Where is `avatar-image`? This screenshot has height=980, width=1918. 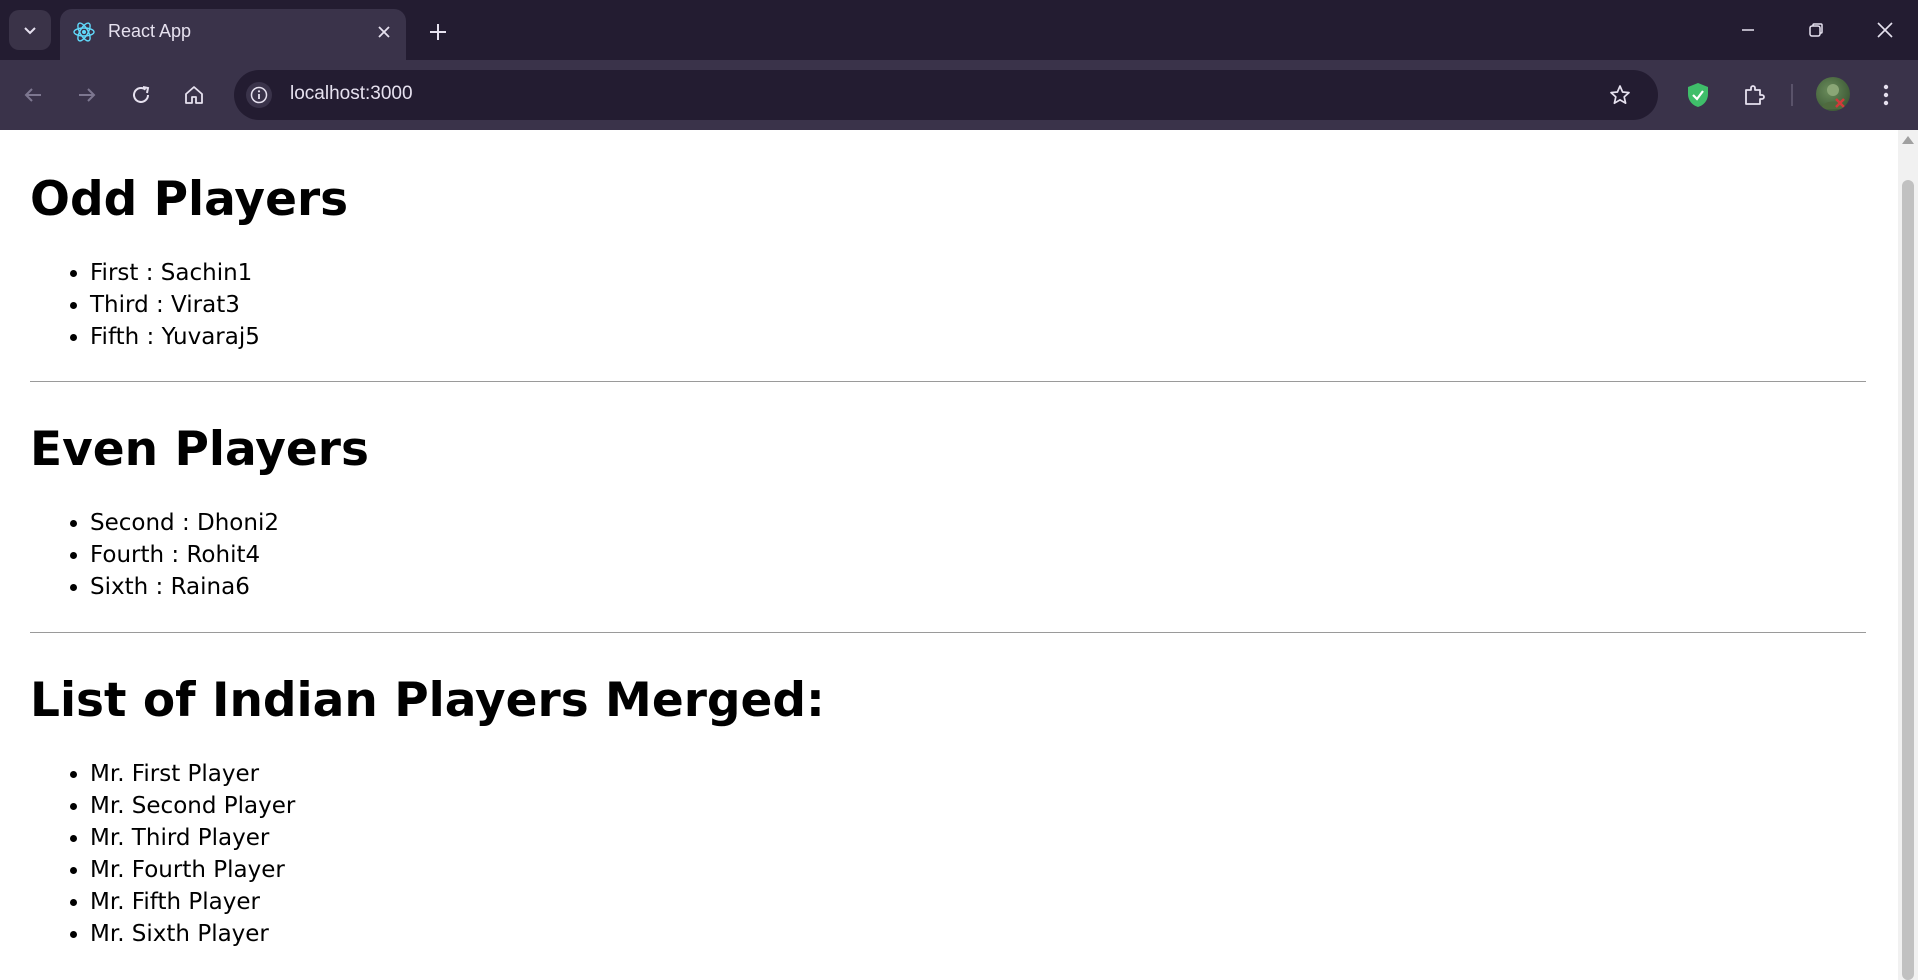
avatar-image is located at coordinates (1833, 96).